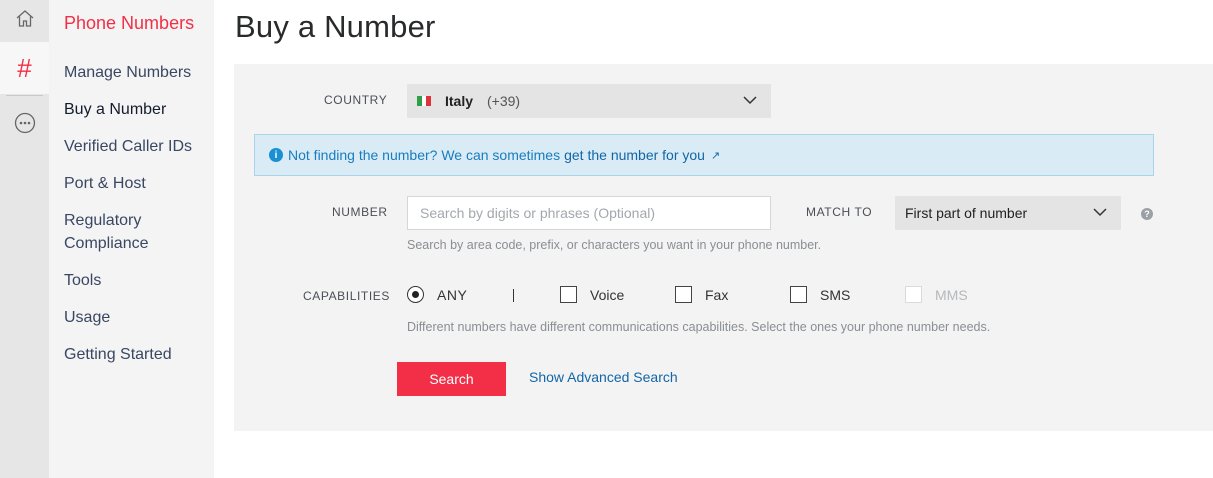  Describe the element at coordinates (105, 183) in the screenshot. I see `subnav-item-port-host: Port & Host` at that location.